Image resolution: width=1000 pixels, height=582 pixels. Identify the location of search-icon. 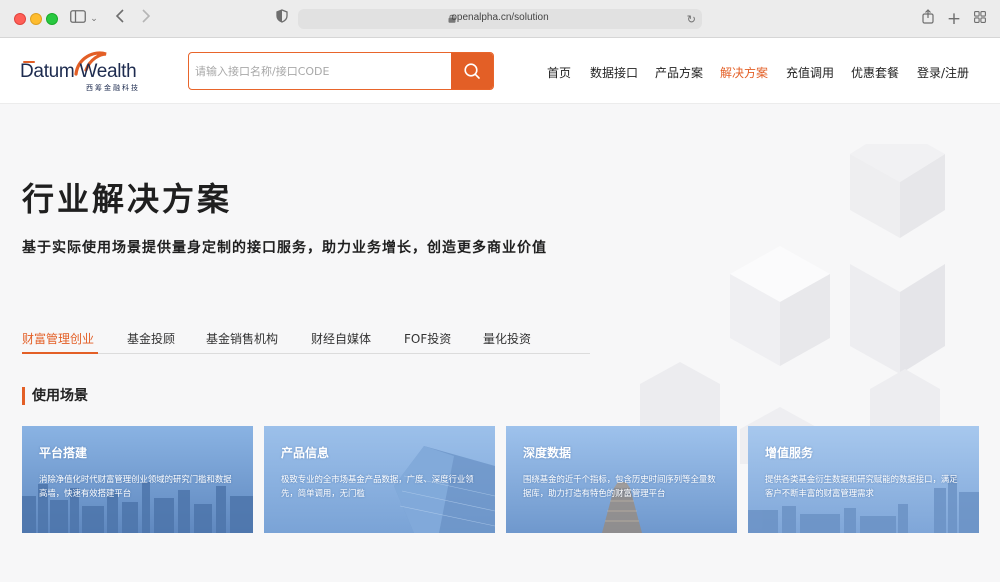
(472, 71).